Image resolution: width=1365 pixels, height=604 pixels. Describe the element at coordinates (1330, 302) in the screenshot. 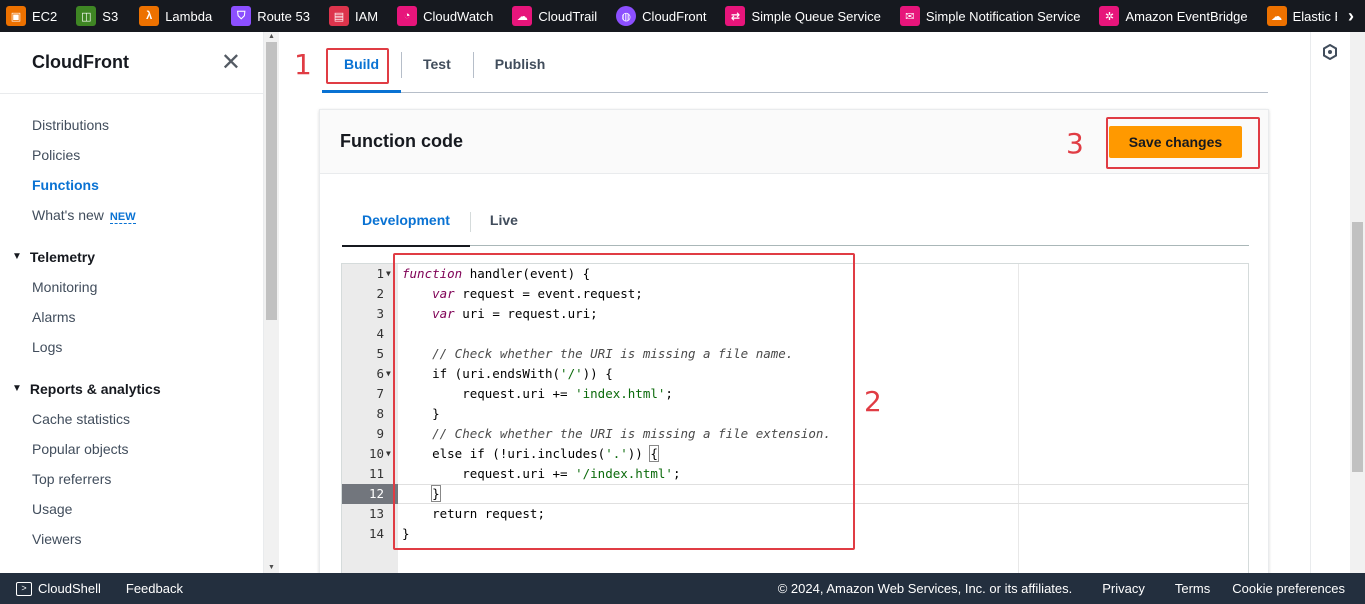

I see `right-tools-rail` at that location.